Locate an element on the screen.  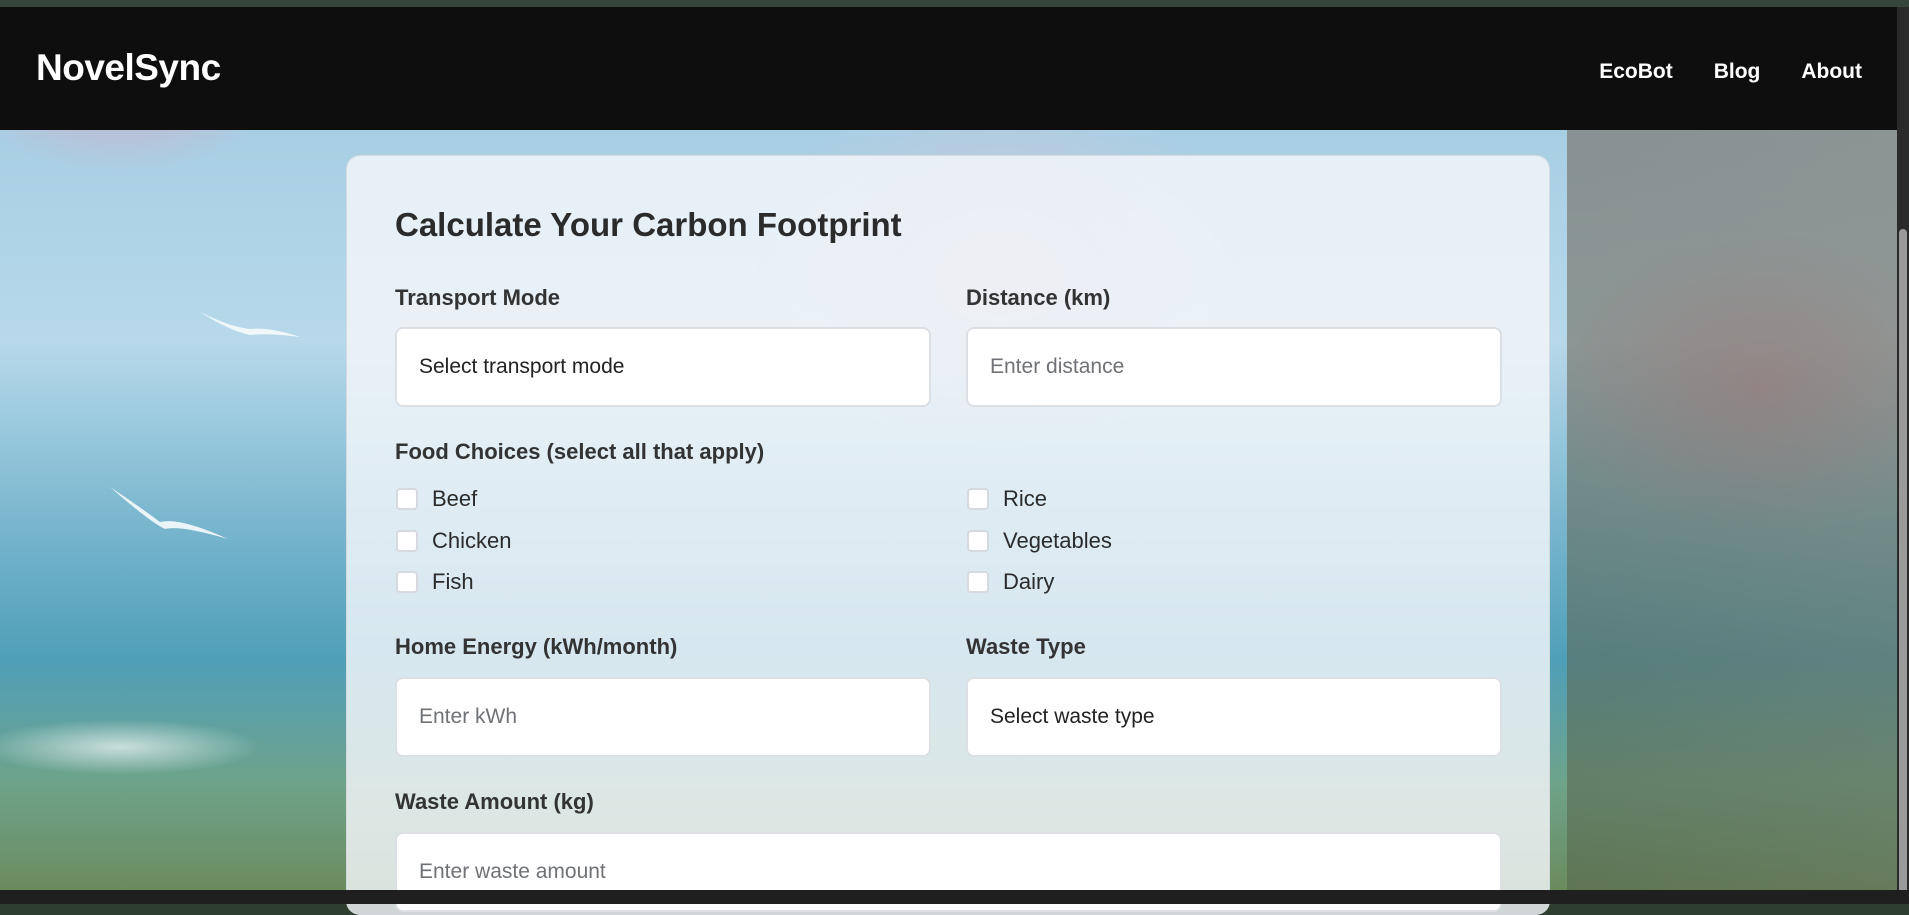
home-energy-input: Enter kWh is located at coordinates (663, 717).